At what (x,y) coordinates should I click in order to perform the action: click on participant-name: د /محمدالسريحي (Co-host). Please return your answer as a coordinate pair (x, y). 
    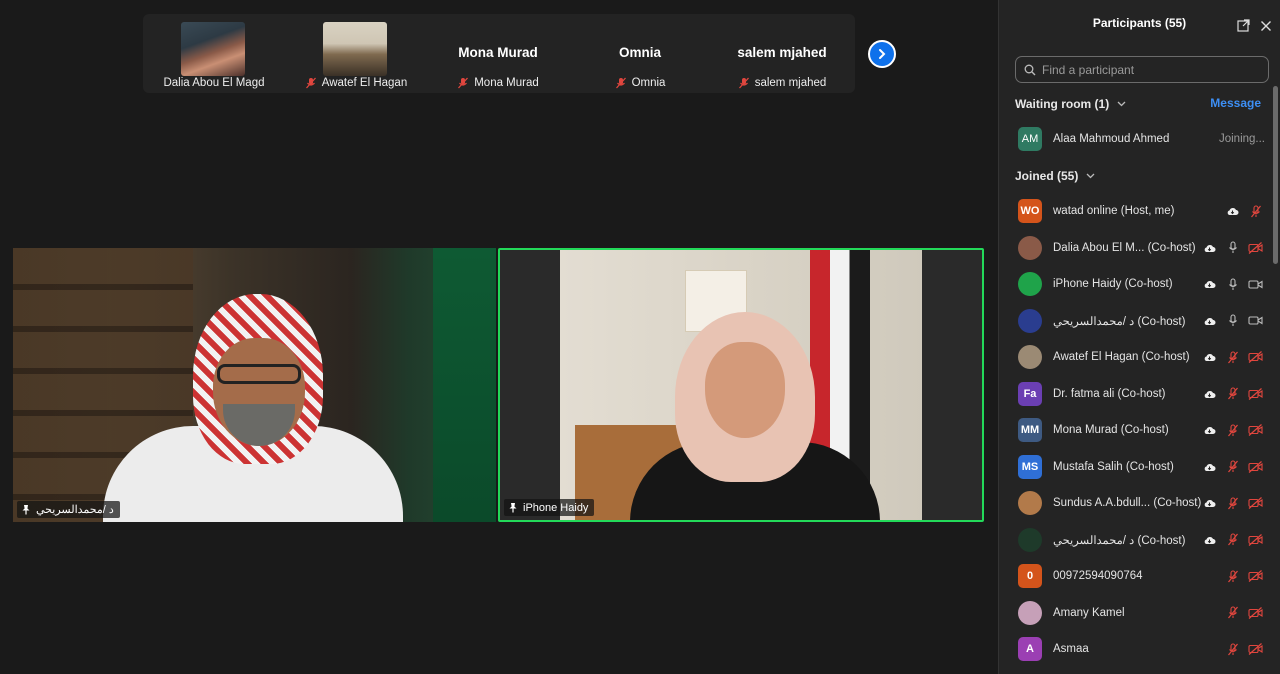
    Looking at the image, I should click on (1119, 321).